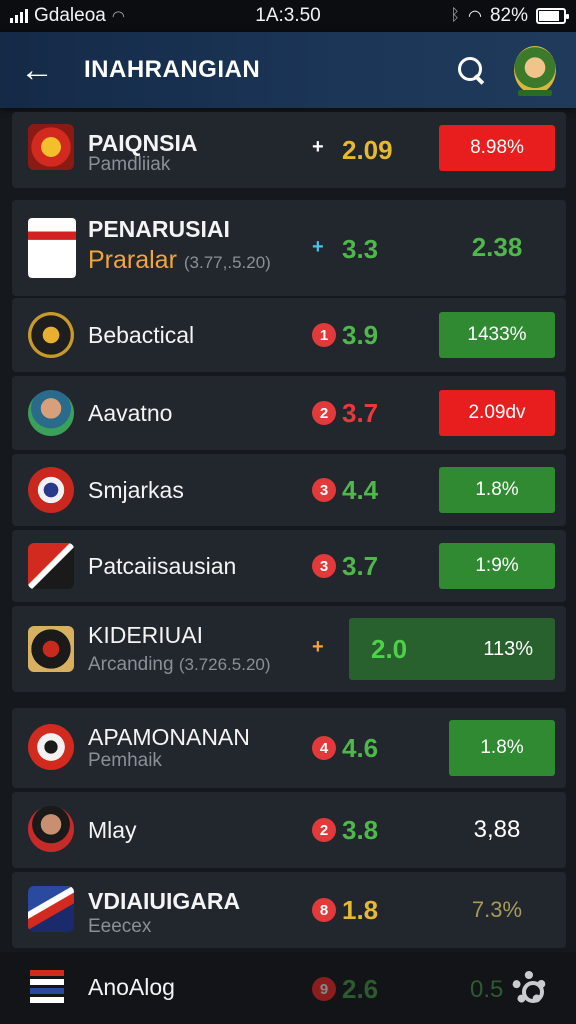 The width and height of the screenshot is (576, 1024). I want to click on back-arrow-icon: ←, so click(42, 70).